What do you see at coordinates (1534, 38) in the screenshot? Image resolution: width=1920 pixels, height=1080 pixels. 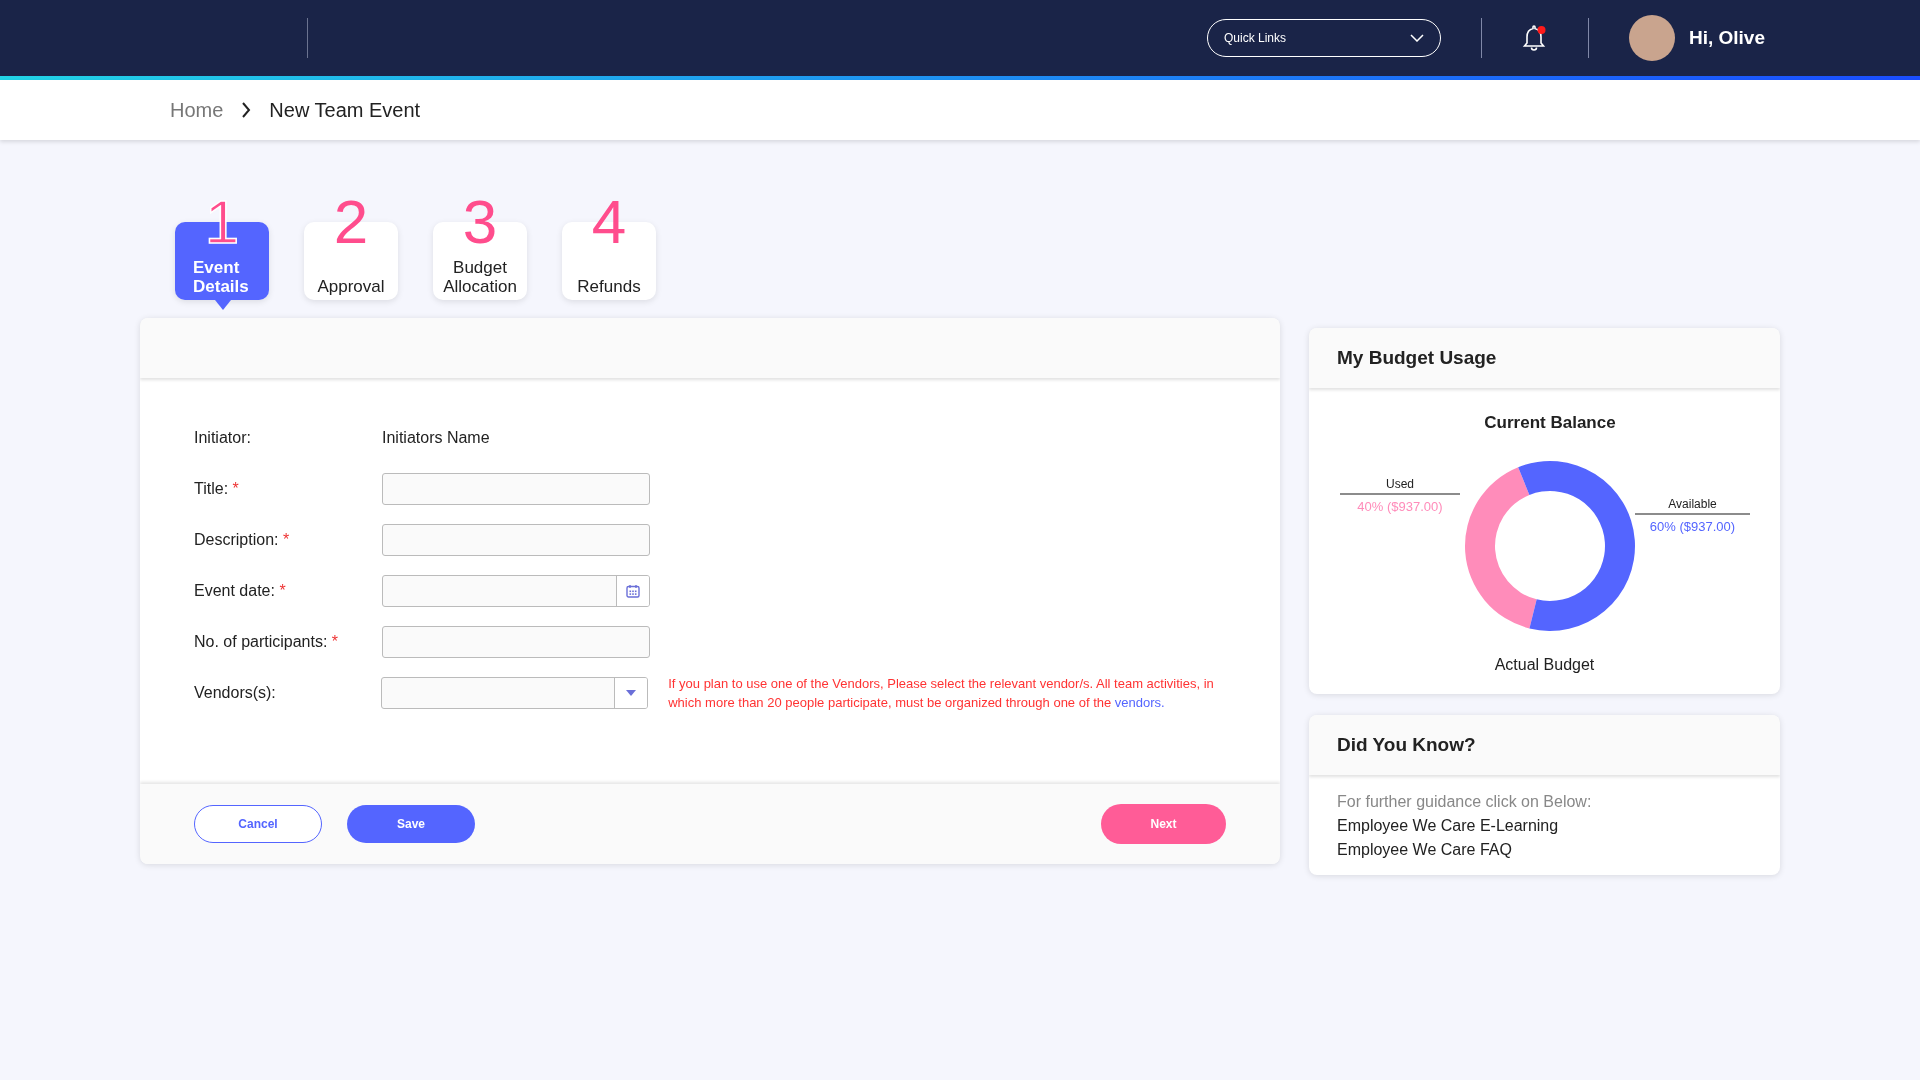 I see `bell-icon` at bounding box center [1534, 38].